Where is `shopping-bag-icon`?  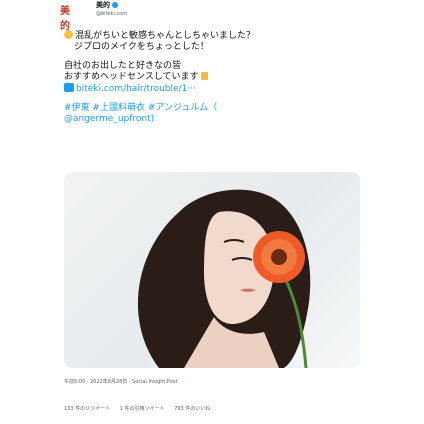
shopping-bag-icon is located at coordinates (204, 76).